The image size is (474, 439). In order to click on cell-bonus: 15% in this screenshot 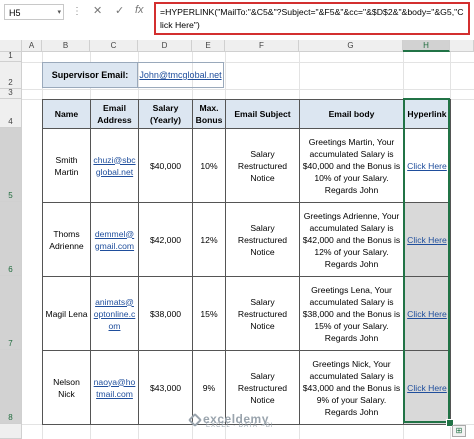, I will do `click(209, 313)`.